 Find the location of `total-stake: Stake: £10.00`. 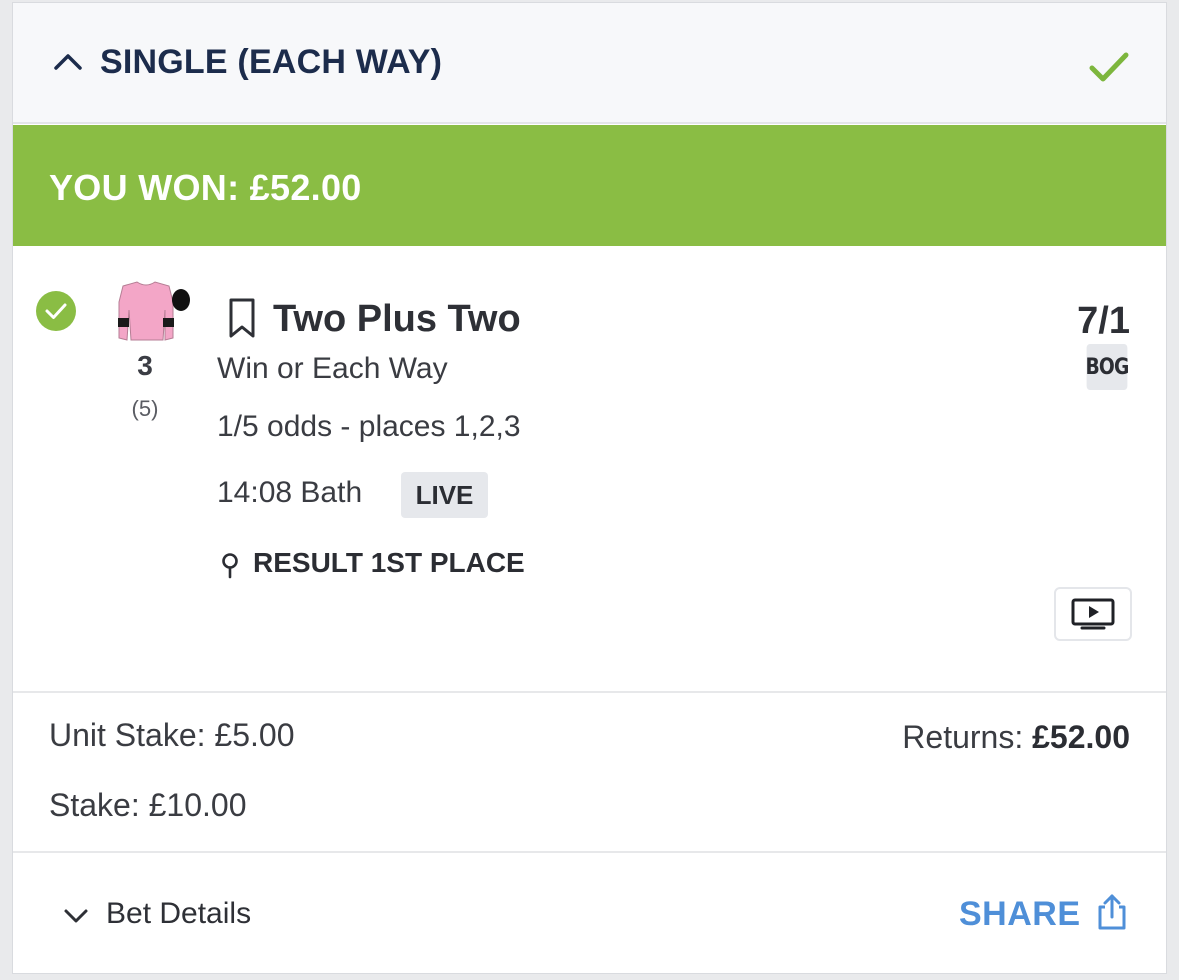

total-stake: Stake: £10.00 is located at coordinates (148, 805).